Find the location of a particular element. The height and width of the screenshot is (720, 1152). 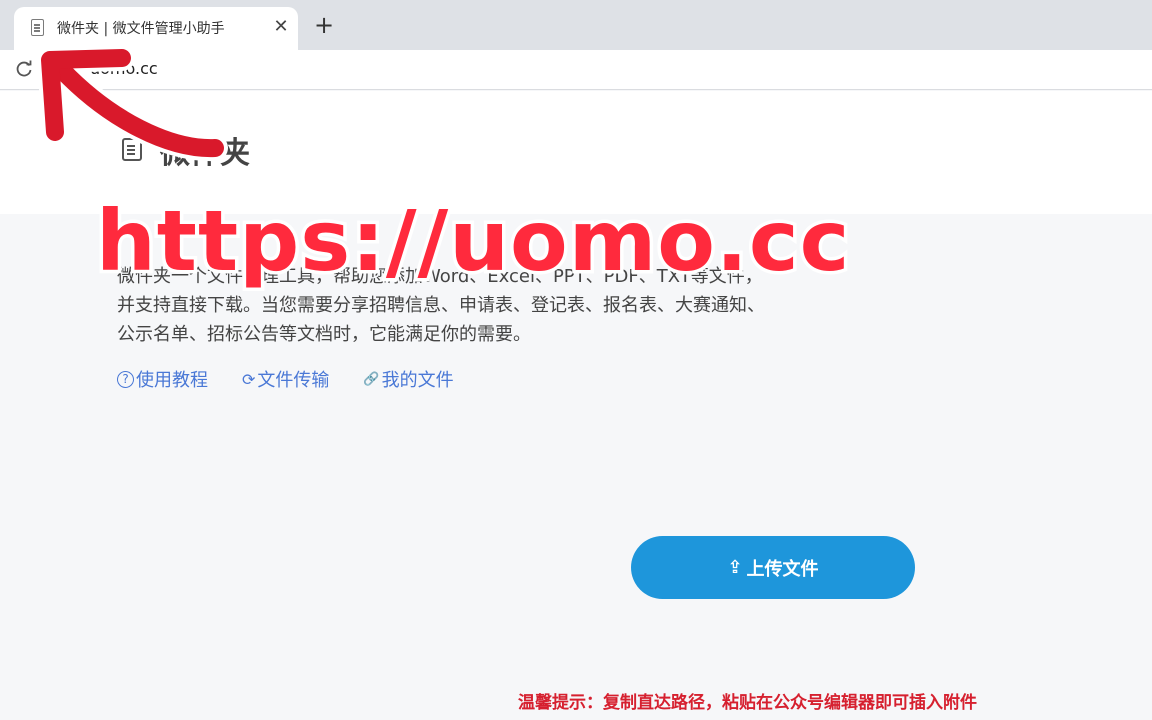

refresh-icon: ⟳ is located at coordinates (249, 379).